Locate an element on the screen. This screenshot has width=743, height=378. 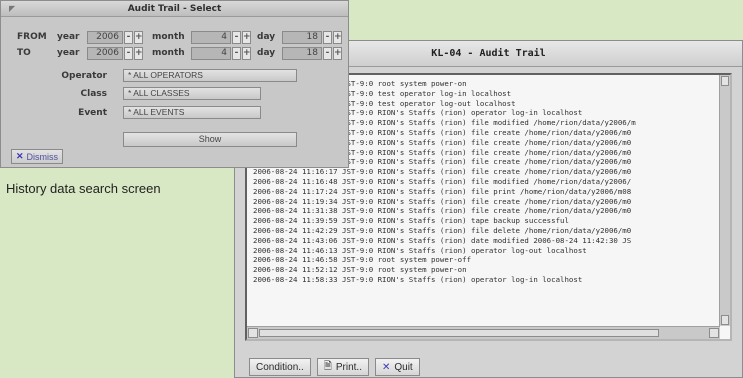
print-button: 🗎 Print.. is located at coordinates (342, 367).